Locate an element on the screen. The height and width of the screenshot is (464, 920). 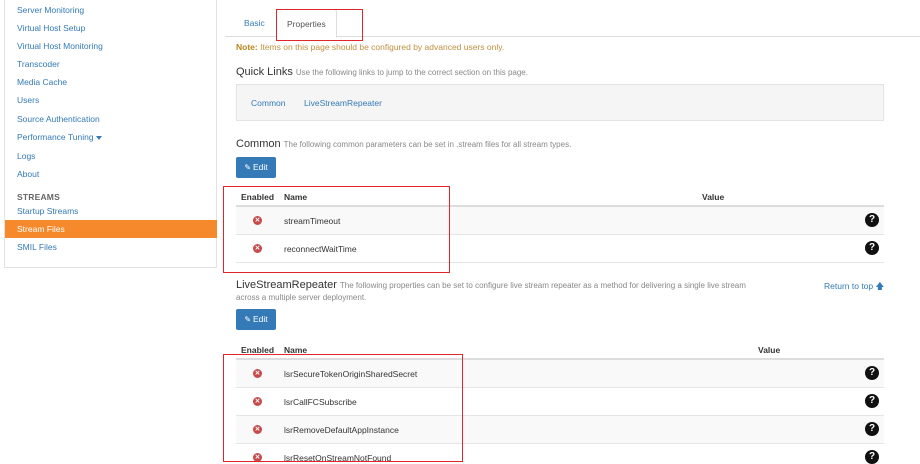
table-row: ✕ lsrRemoveDefaultAppInstance ? is located at coordinates (560, 430).